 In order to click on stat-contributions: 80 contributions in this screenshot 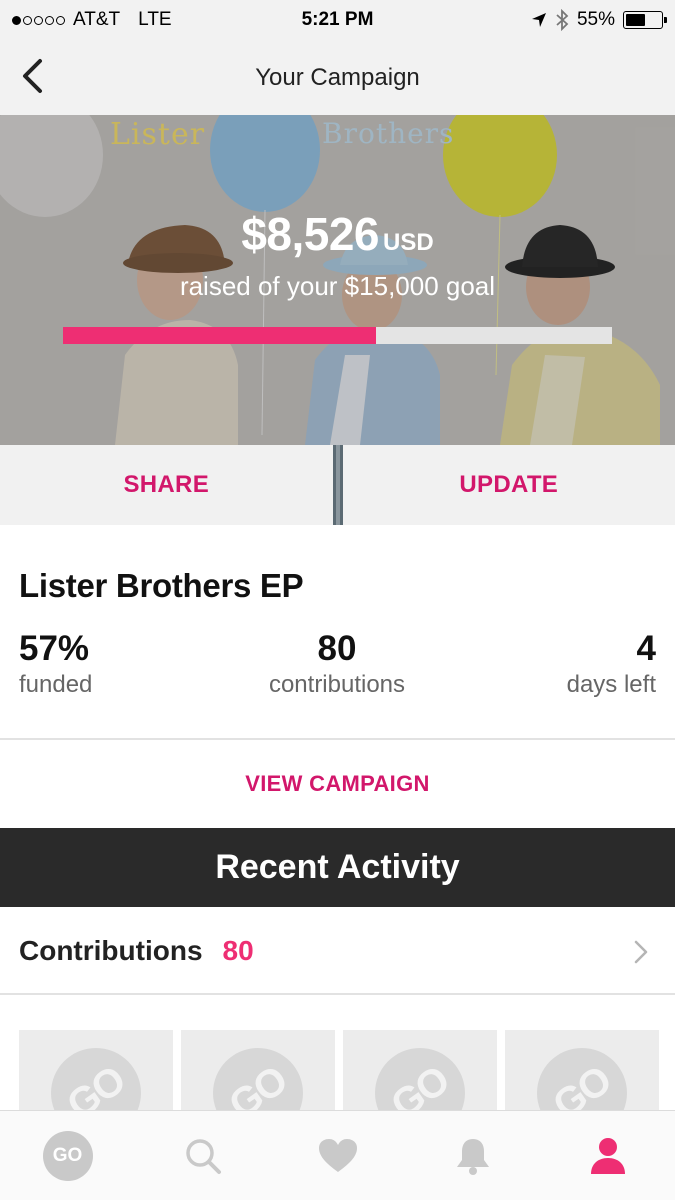, I will do `click(337, 664)`.